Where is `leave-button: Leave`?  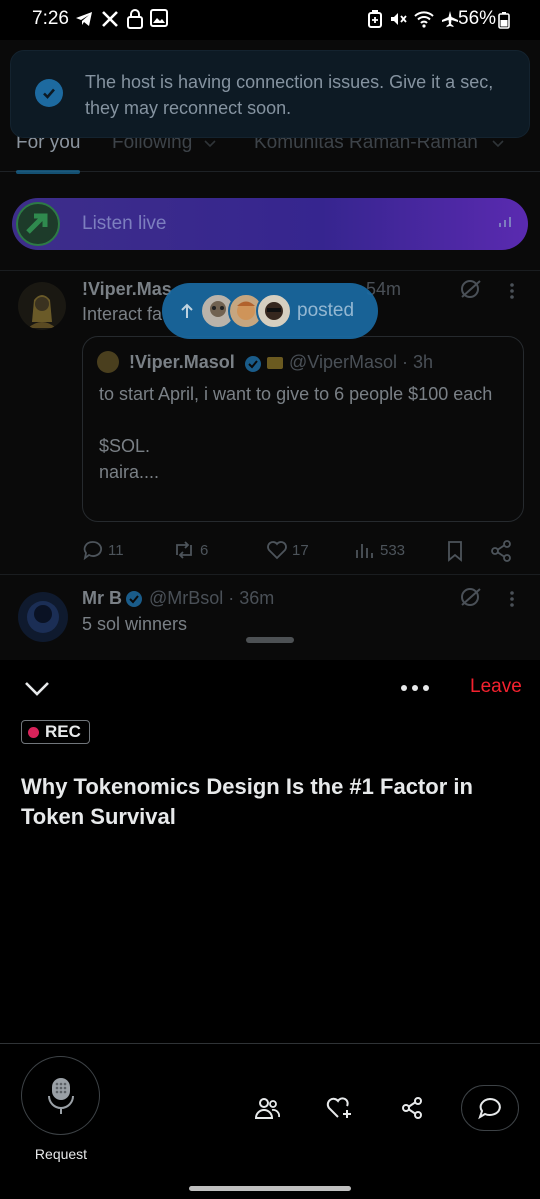 leave-button: Leave is located at coordinates (496, 687).